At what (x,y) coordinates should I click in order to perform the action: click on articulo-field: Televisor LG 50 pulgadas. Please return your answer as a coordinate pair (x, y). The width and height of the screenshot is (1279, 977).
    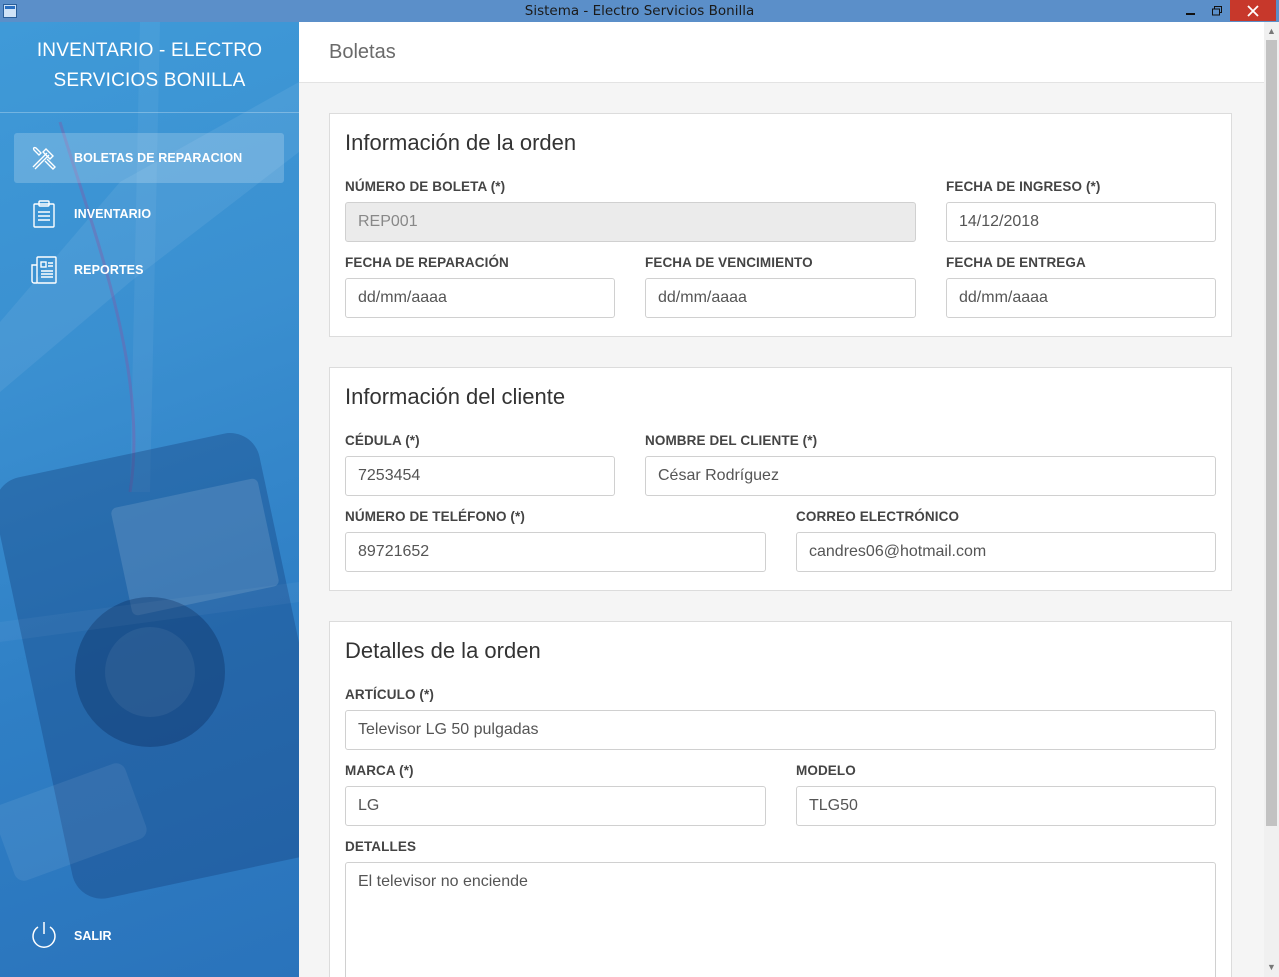
    Looking at the image, I should click on (780, 730).